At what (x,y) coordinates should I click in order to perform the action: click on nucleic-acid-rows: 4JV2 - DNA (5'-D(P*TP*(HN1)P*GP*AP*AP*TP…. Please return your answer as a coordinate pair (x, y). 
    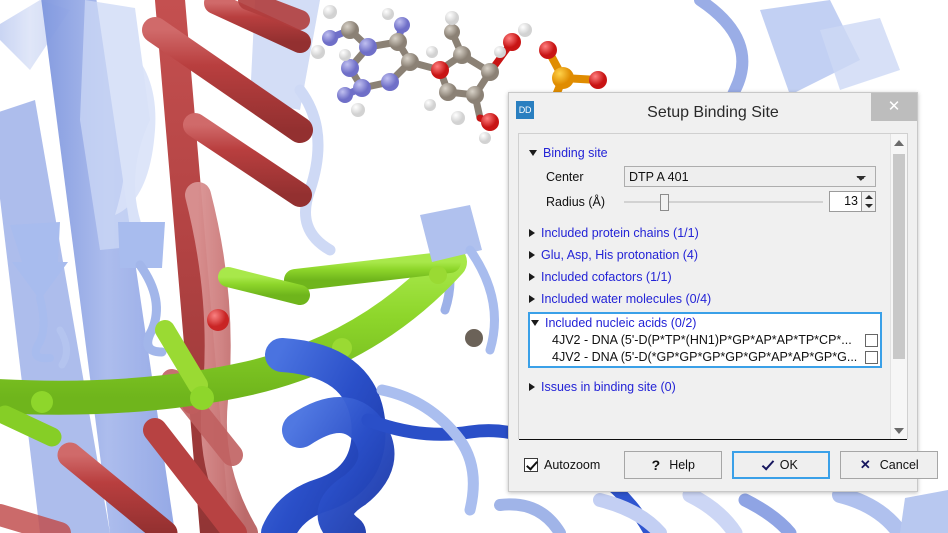
    Looking at the image, I should click on (705, 349).